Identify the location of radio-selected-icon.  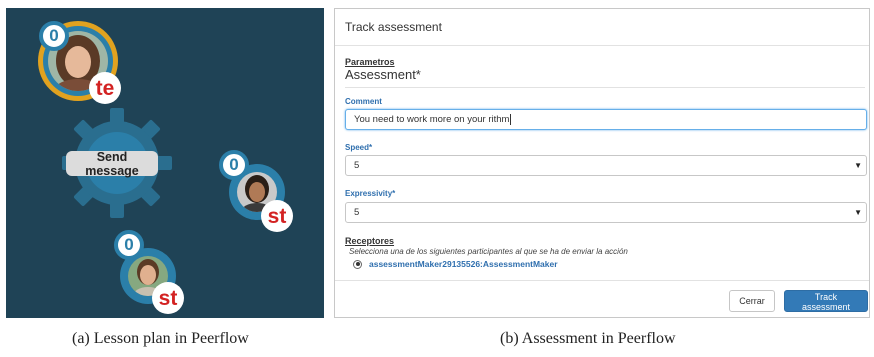
(357, 264).